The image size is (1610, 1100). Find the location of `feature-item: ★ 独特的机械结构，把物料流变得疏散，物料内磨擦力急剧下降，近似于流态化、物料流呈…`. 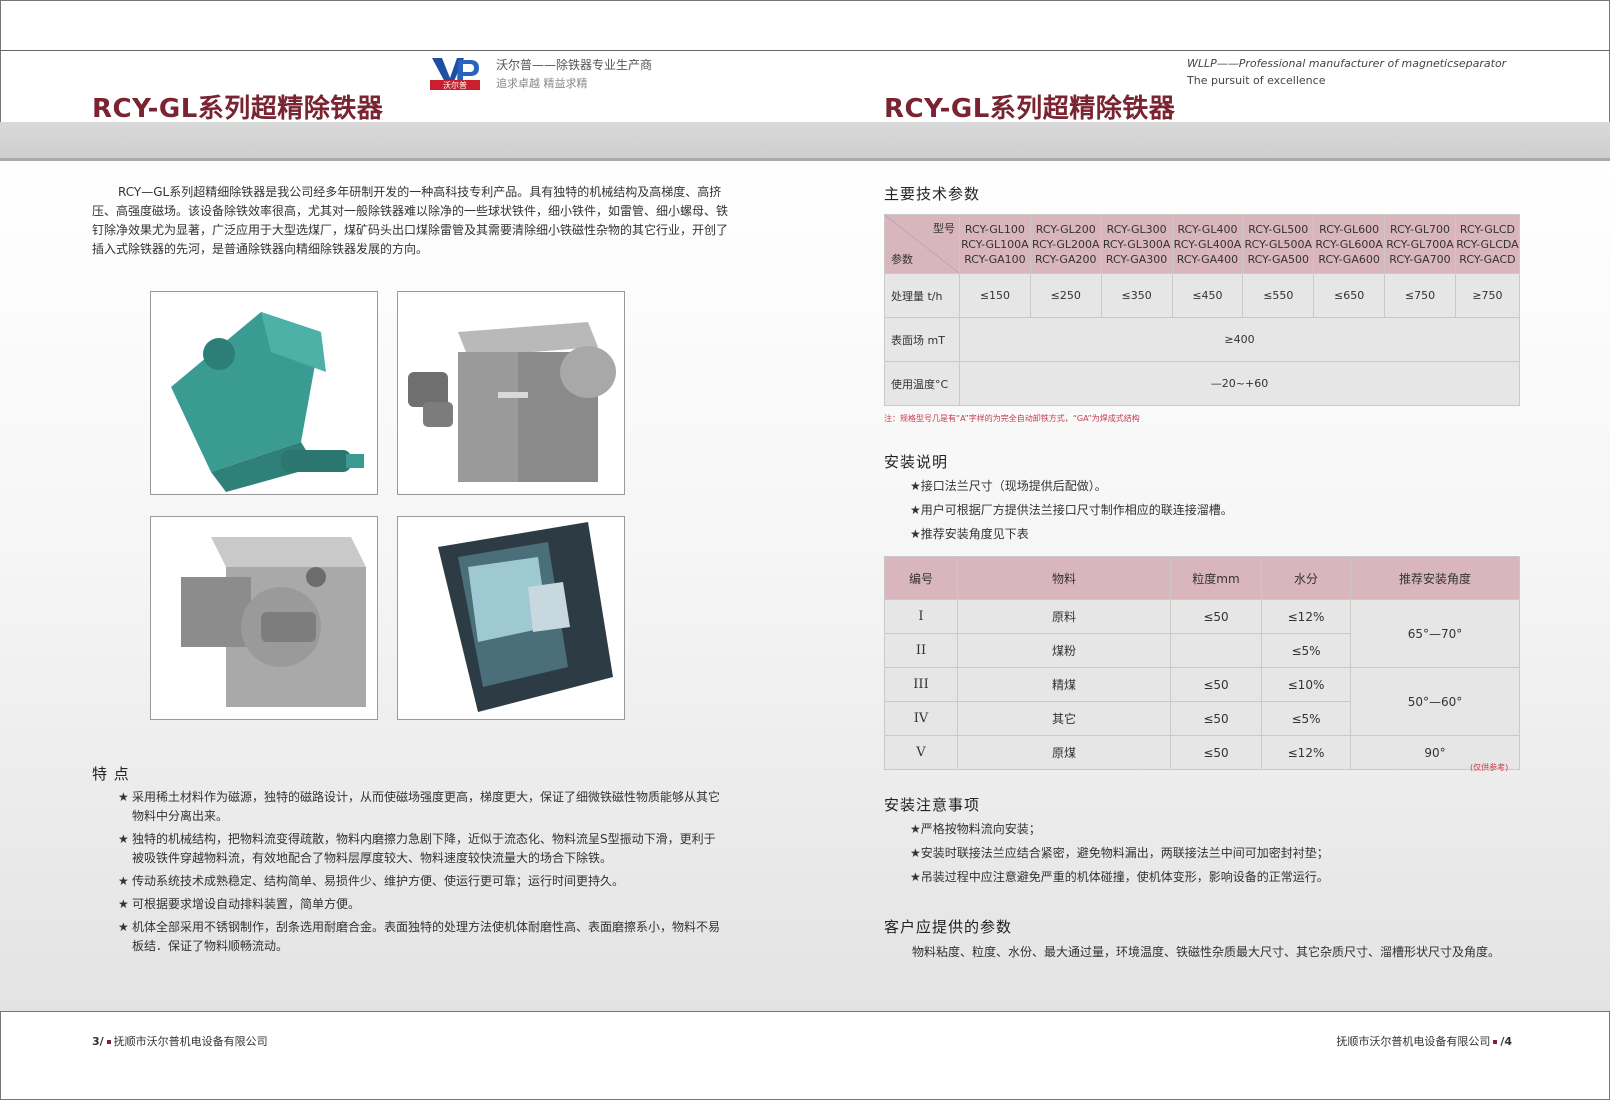

feature-item: ★ 独特的机械结构，把物料流变得疏散，物料内磨擦力急剧下降，近似于流态化、物料流呈… is located at coordinates (417, 848).